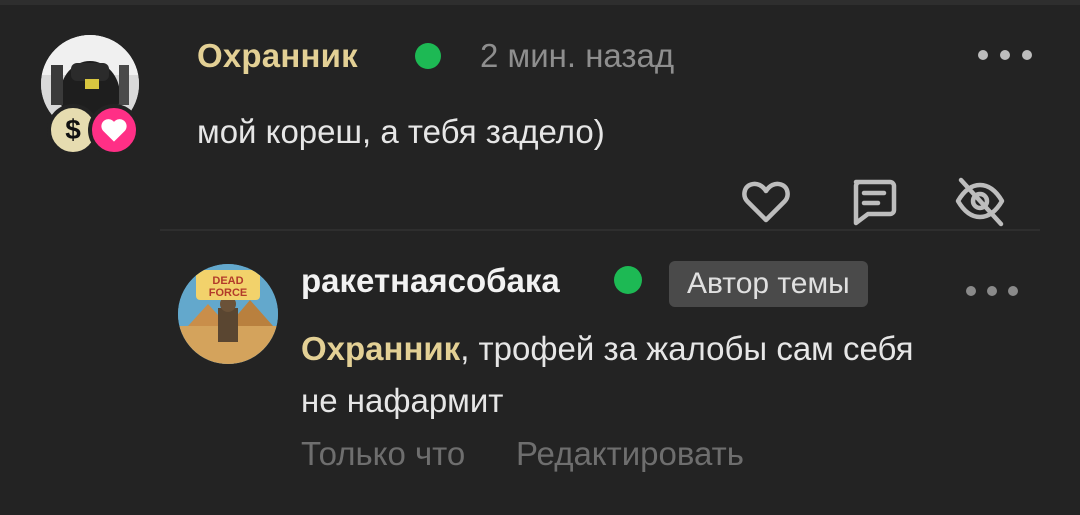  What do you see at coordinates (980, 201) in the screenshot?
I see `eye-off-icon` at bounding box center [980, 201].